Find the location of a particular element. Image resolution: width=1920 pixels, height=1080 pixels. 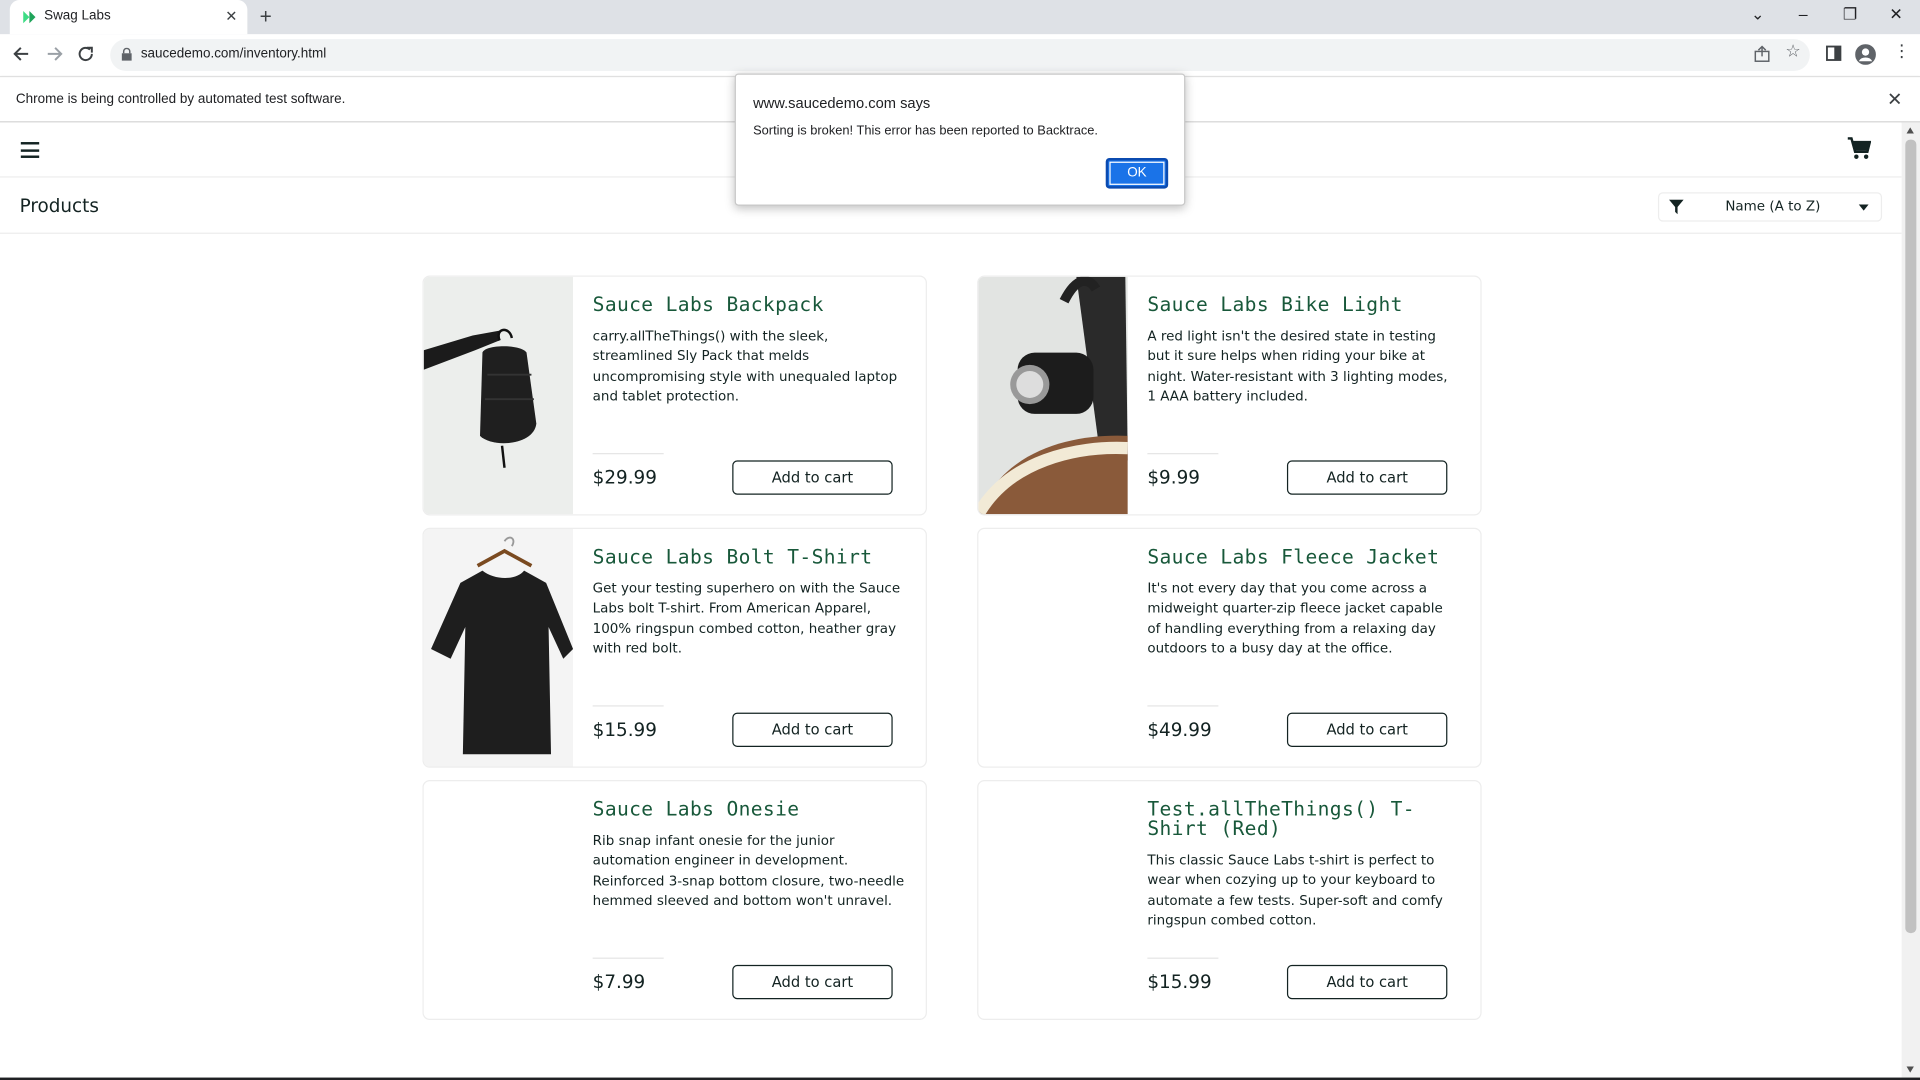

product-image-fleece-jacket is located at coordinates (1052, 648).